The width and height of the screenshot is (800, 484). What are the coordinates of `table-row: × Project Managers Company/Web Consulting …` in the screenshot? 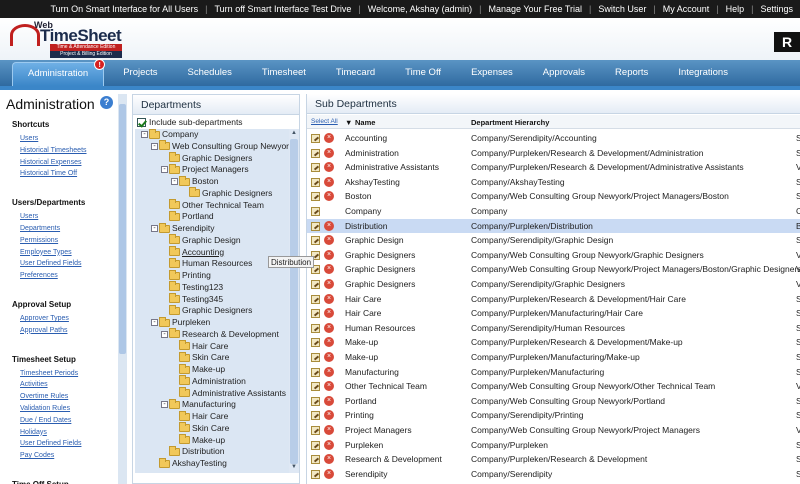 It's located at (553, 430).